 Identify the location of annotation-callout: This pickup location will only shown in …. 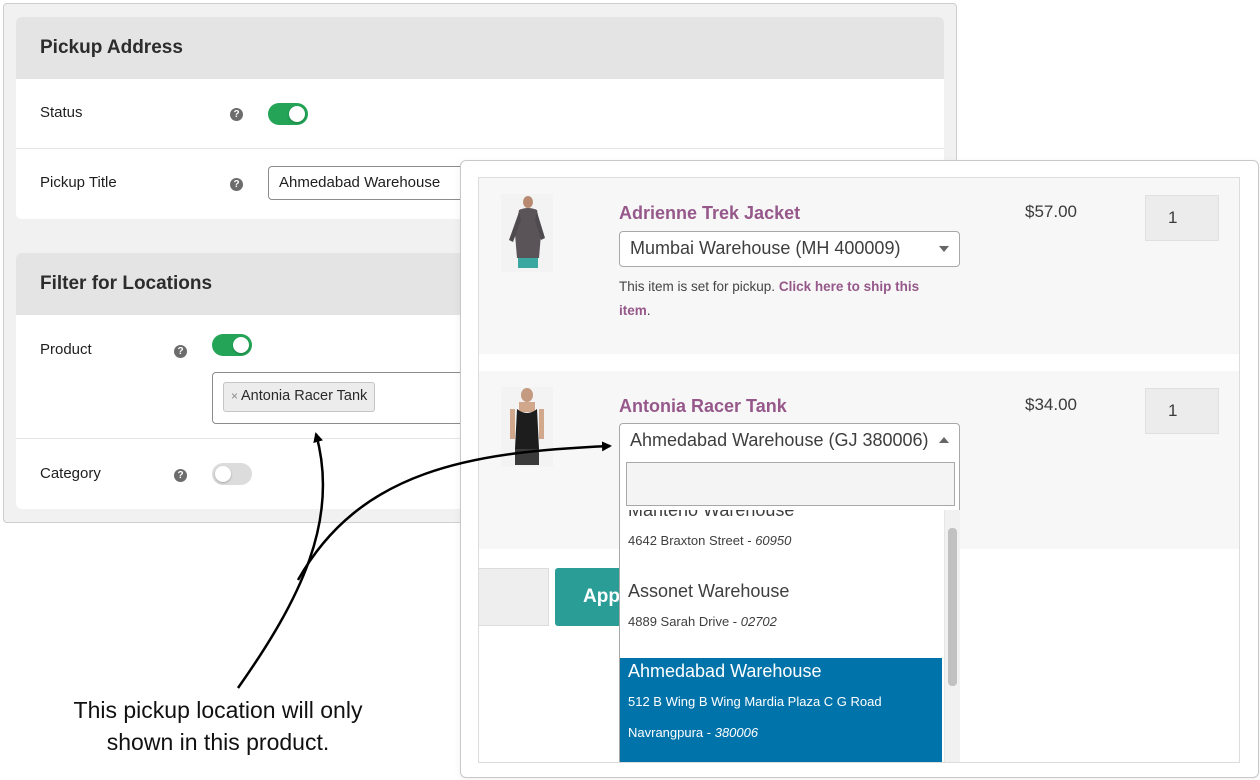
(218, 726).